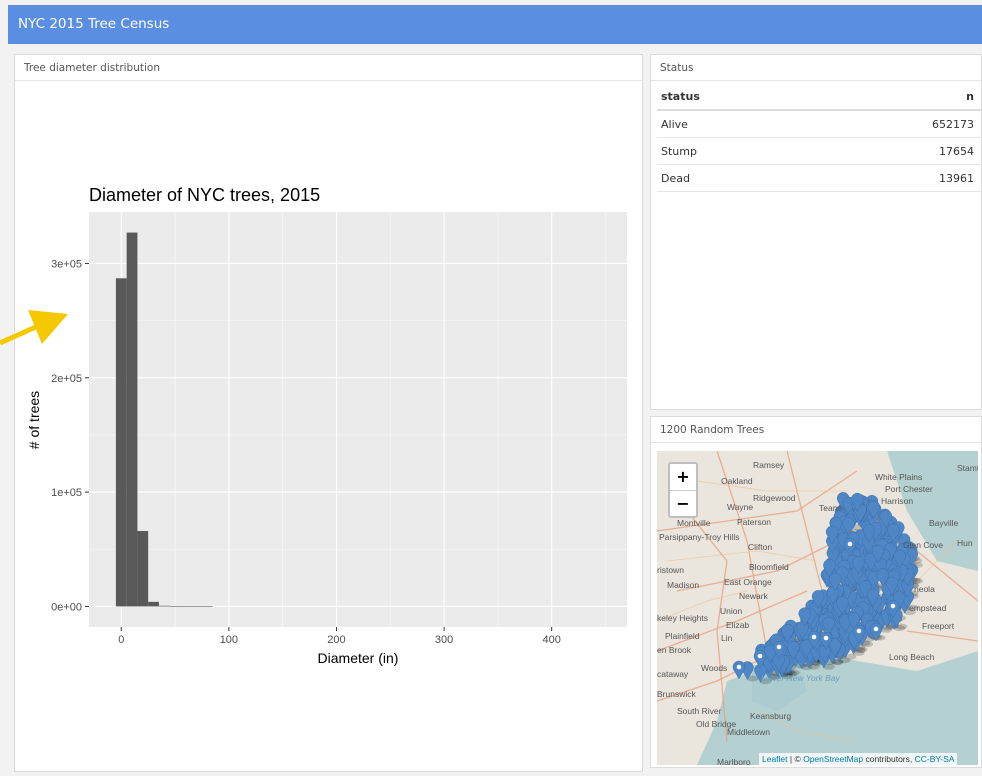 This screenshot has height=776, width=982. What do you see at coordinates (229, 640) in the screenshot?
I see `x-tick-label: 100` at bounding box center [229, 640].